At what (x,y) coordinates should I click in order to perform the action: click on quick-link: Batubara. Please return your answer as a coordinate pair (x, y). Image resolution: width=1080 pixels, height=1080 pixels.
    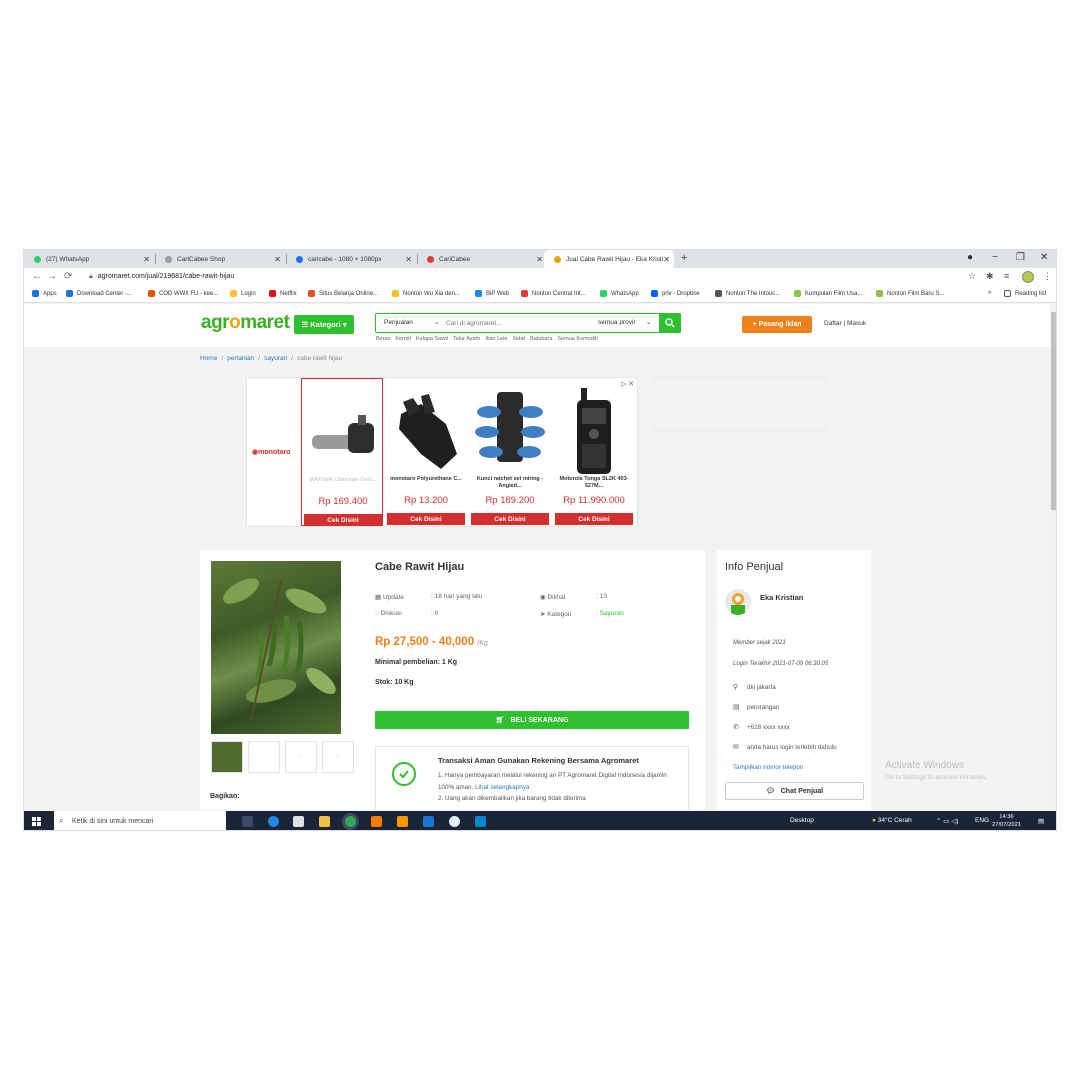
    Looking at the image, I should click on (541, 339).